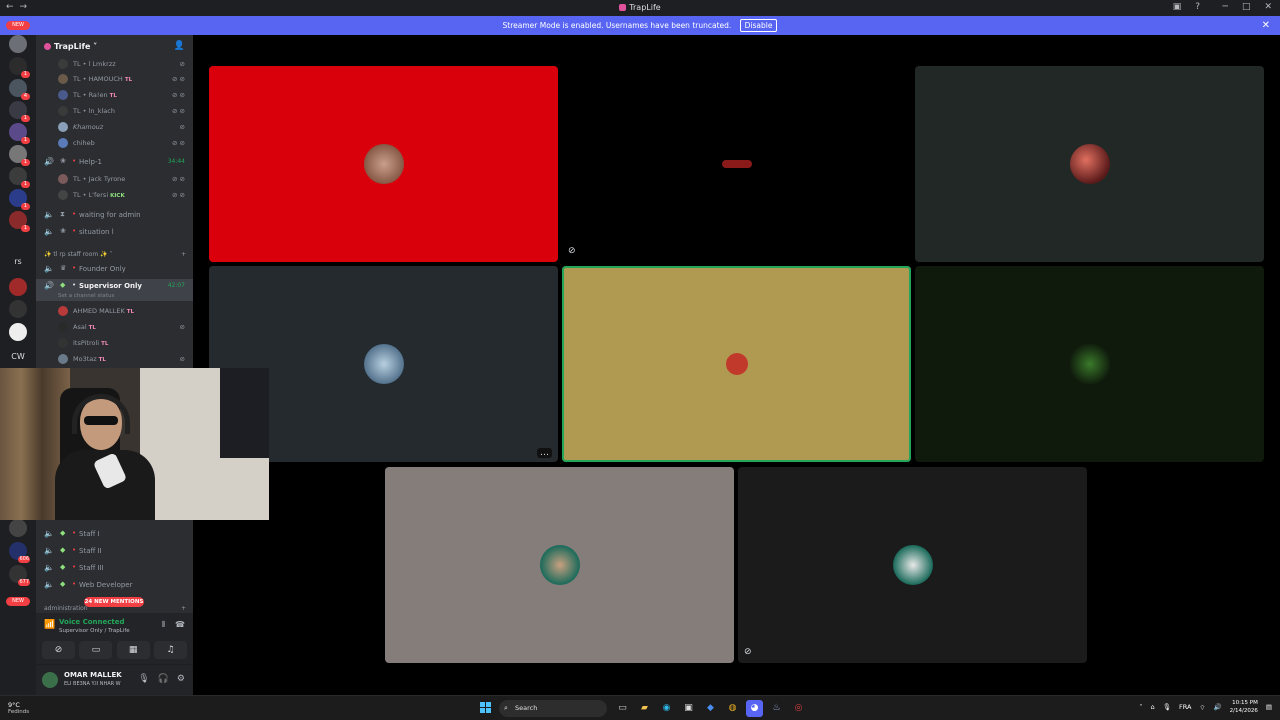 The height and width of the screenshot is (720, 1280). I want to click on microphone-icon: 🎙, so click(143, 679).